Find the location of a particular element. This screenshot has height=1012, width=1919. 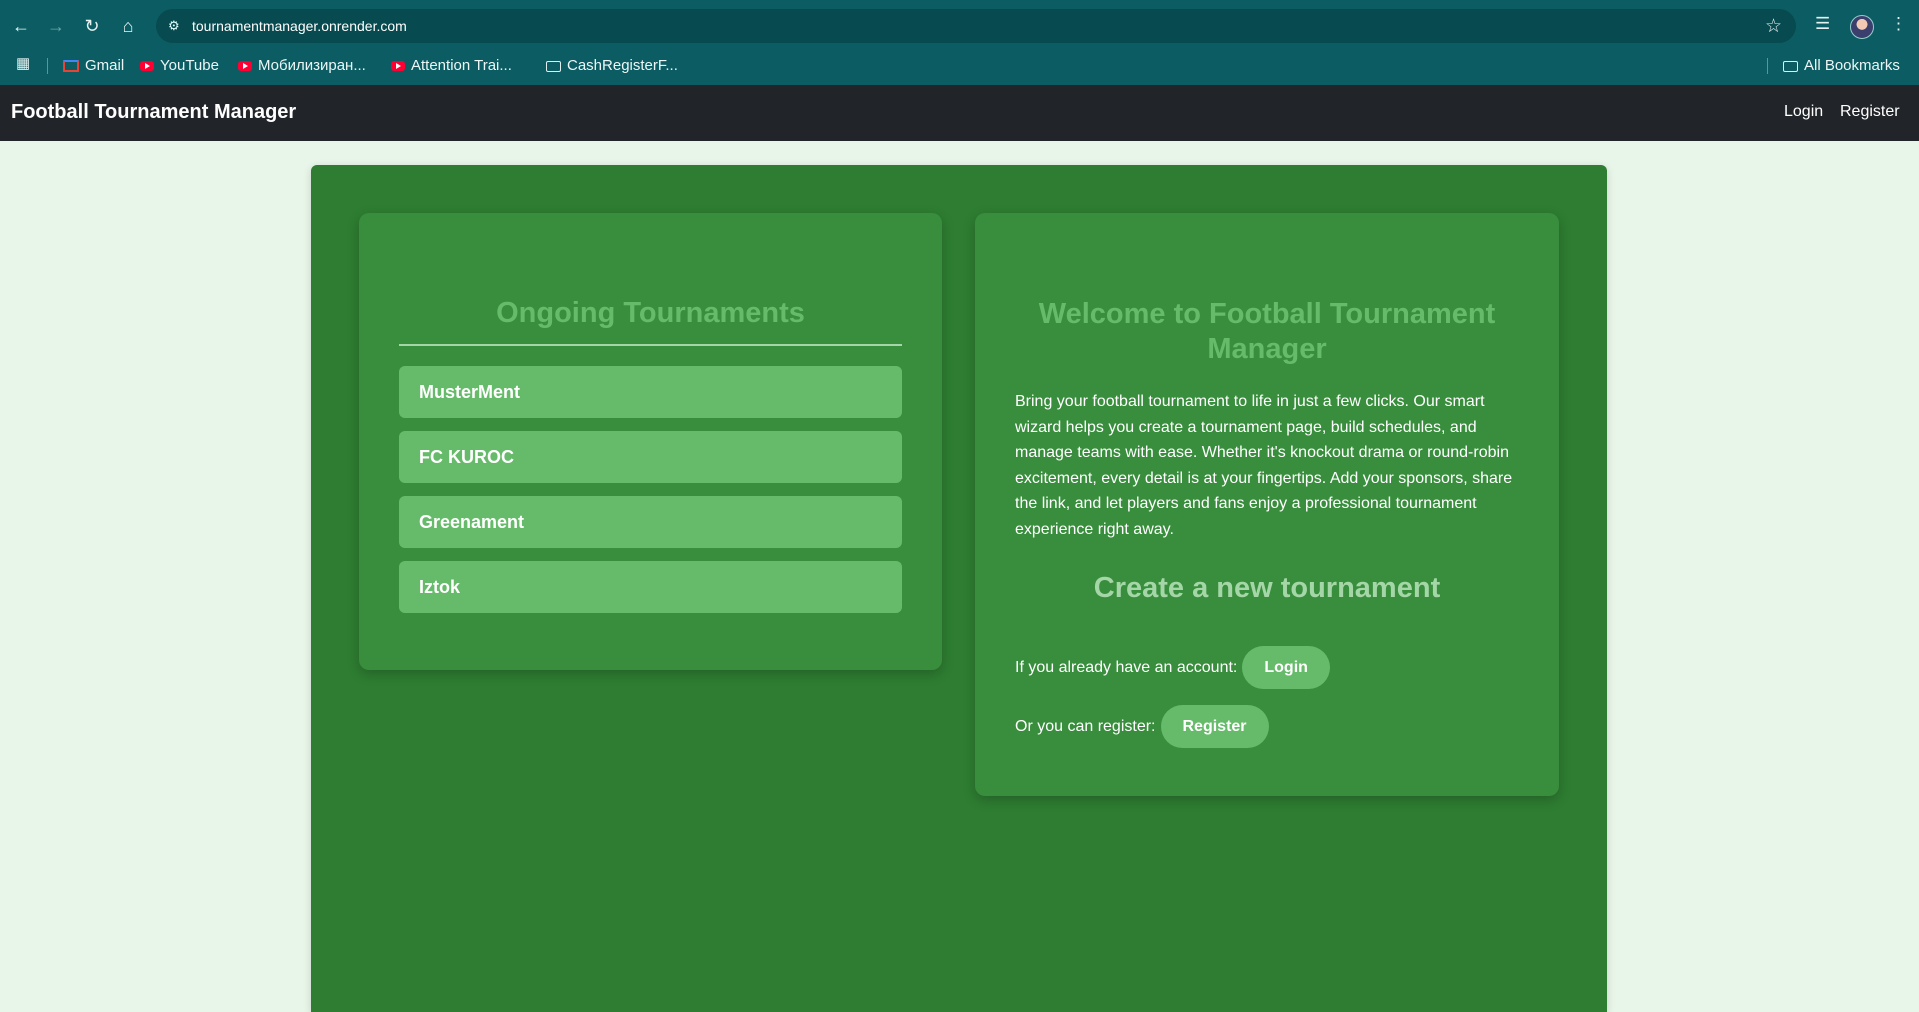

bookmark-gmail: Gmail is located at coordinates (93, 66).